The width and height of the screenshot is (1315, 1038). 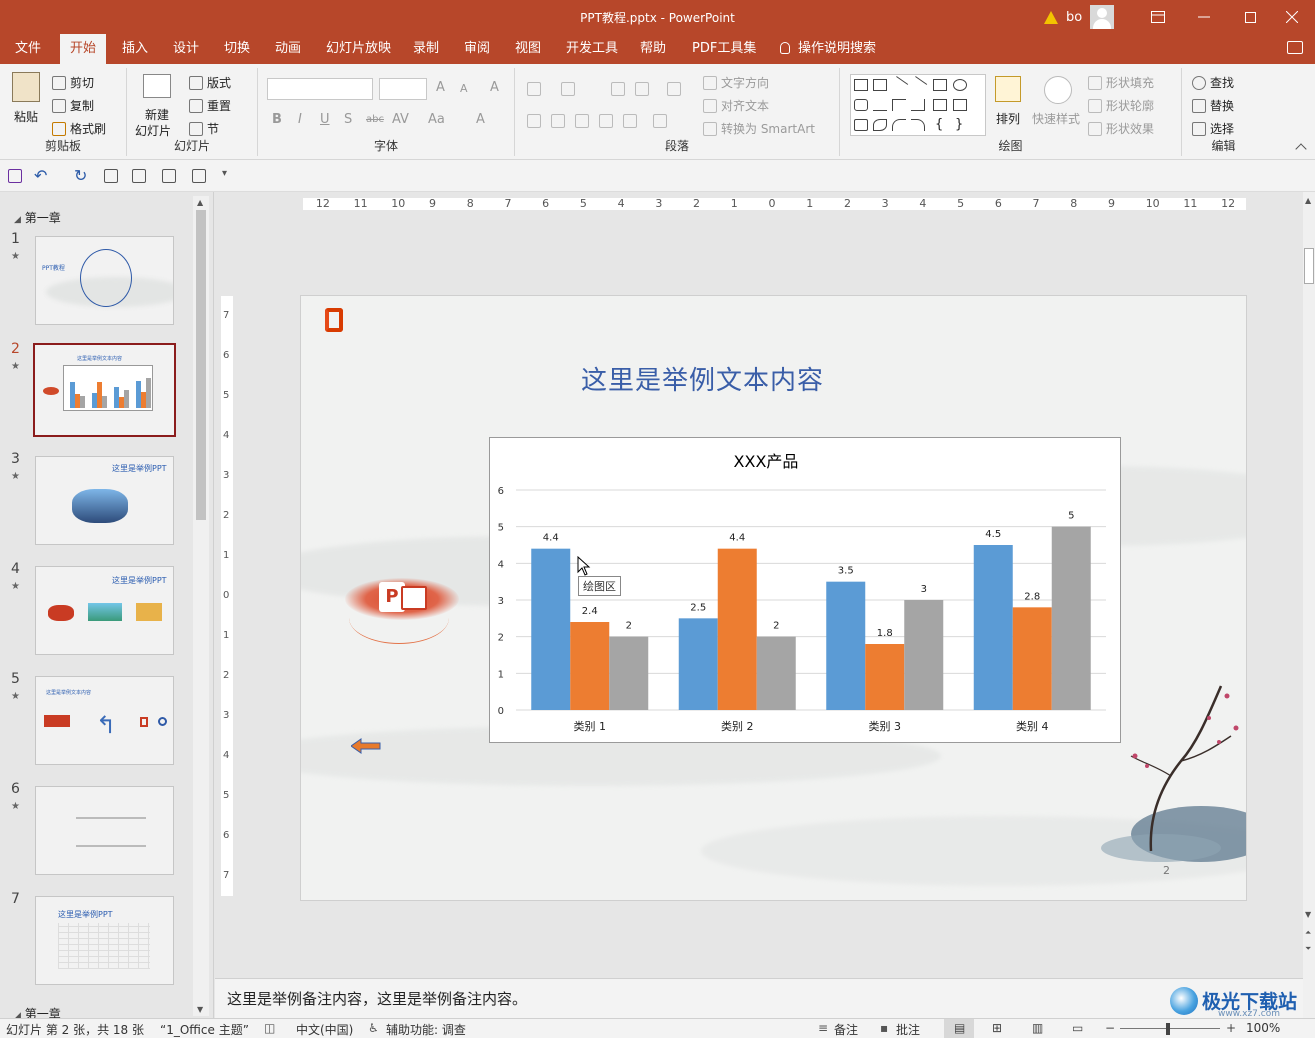 I want to click on slide-thumbnail-2: 这里是举例文本内容, so click(x=104, y=390).